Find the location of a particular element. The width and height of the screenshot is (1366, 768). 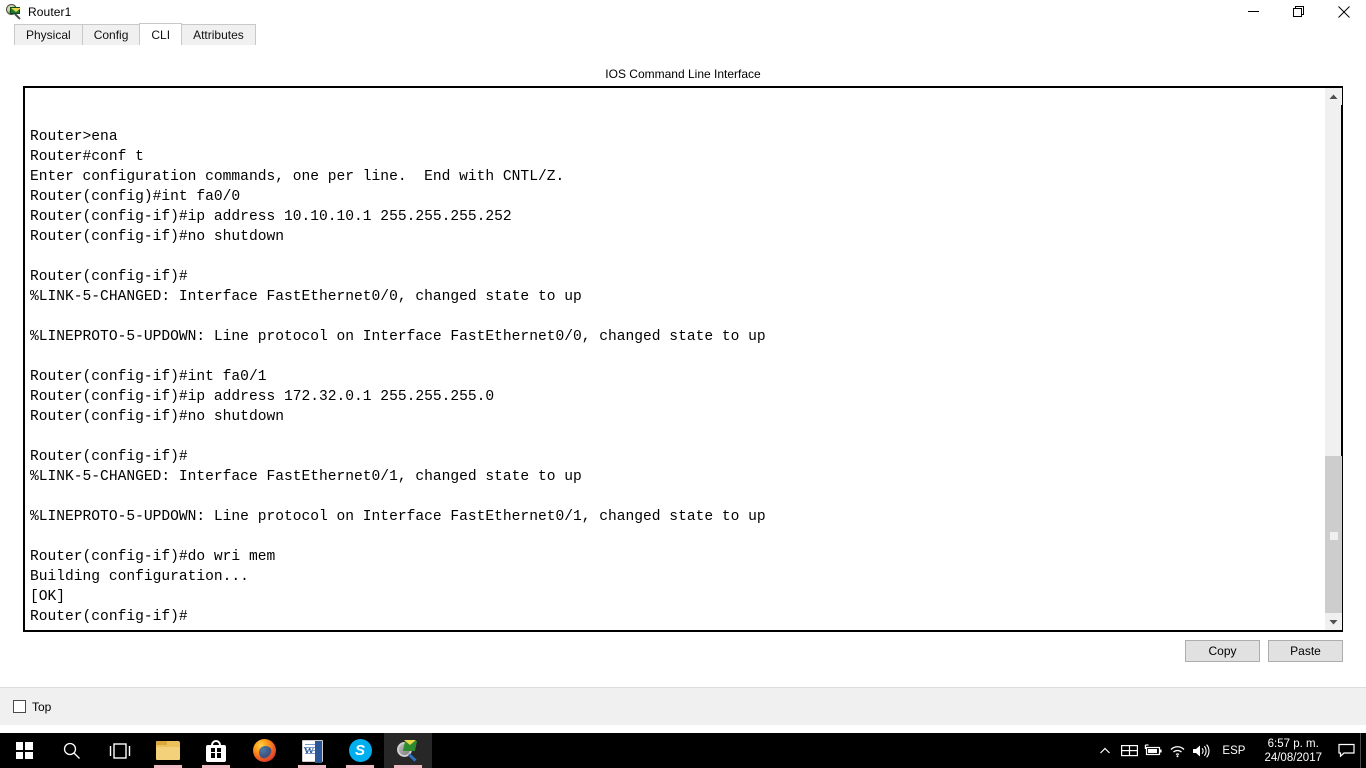

battery-icon is located at coordinates (1153, 750).